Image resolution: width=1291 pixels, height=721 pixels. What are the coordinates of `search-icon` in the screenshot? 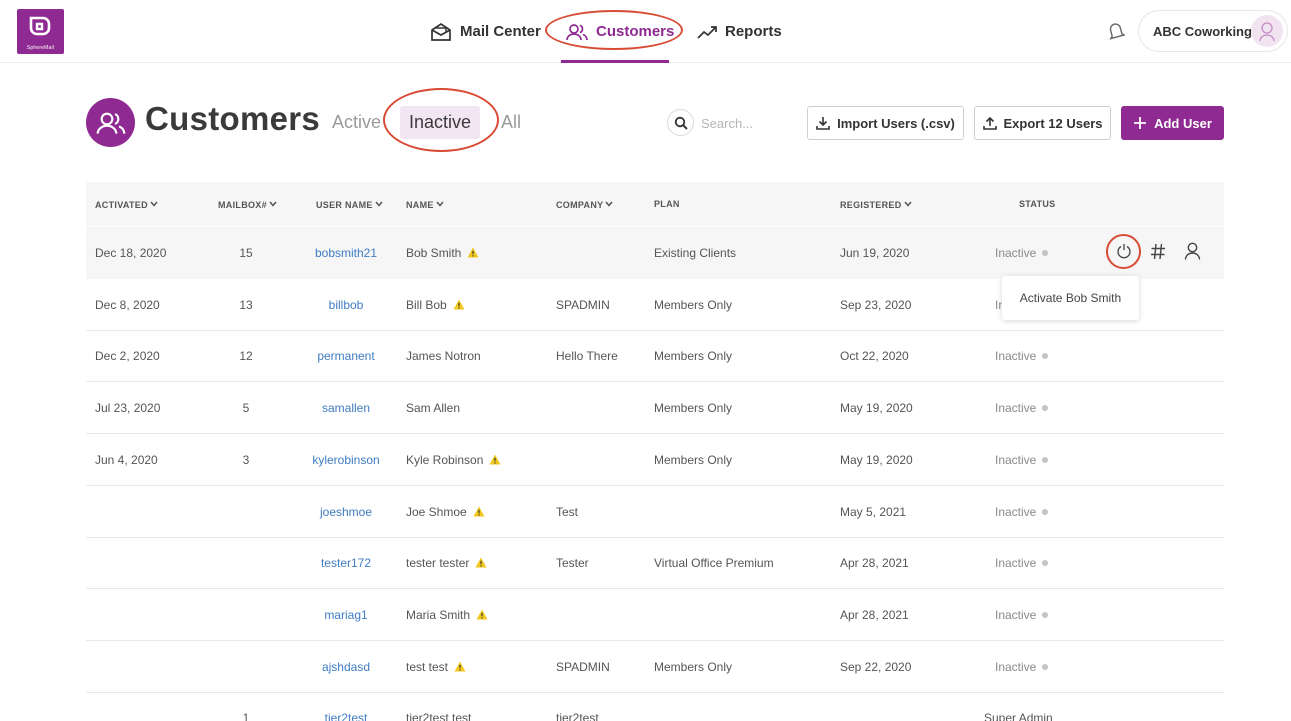 It's located at (680, 122).